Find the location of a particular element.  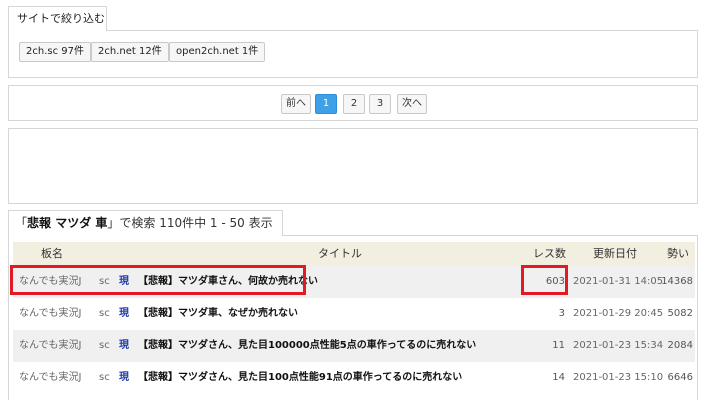

search-open-quote: 「 is located at coordinates (21, 223).